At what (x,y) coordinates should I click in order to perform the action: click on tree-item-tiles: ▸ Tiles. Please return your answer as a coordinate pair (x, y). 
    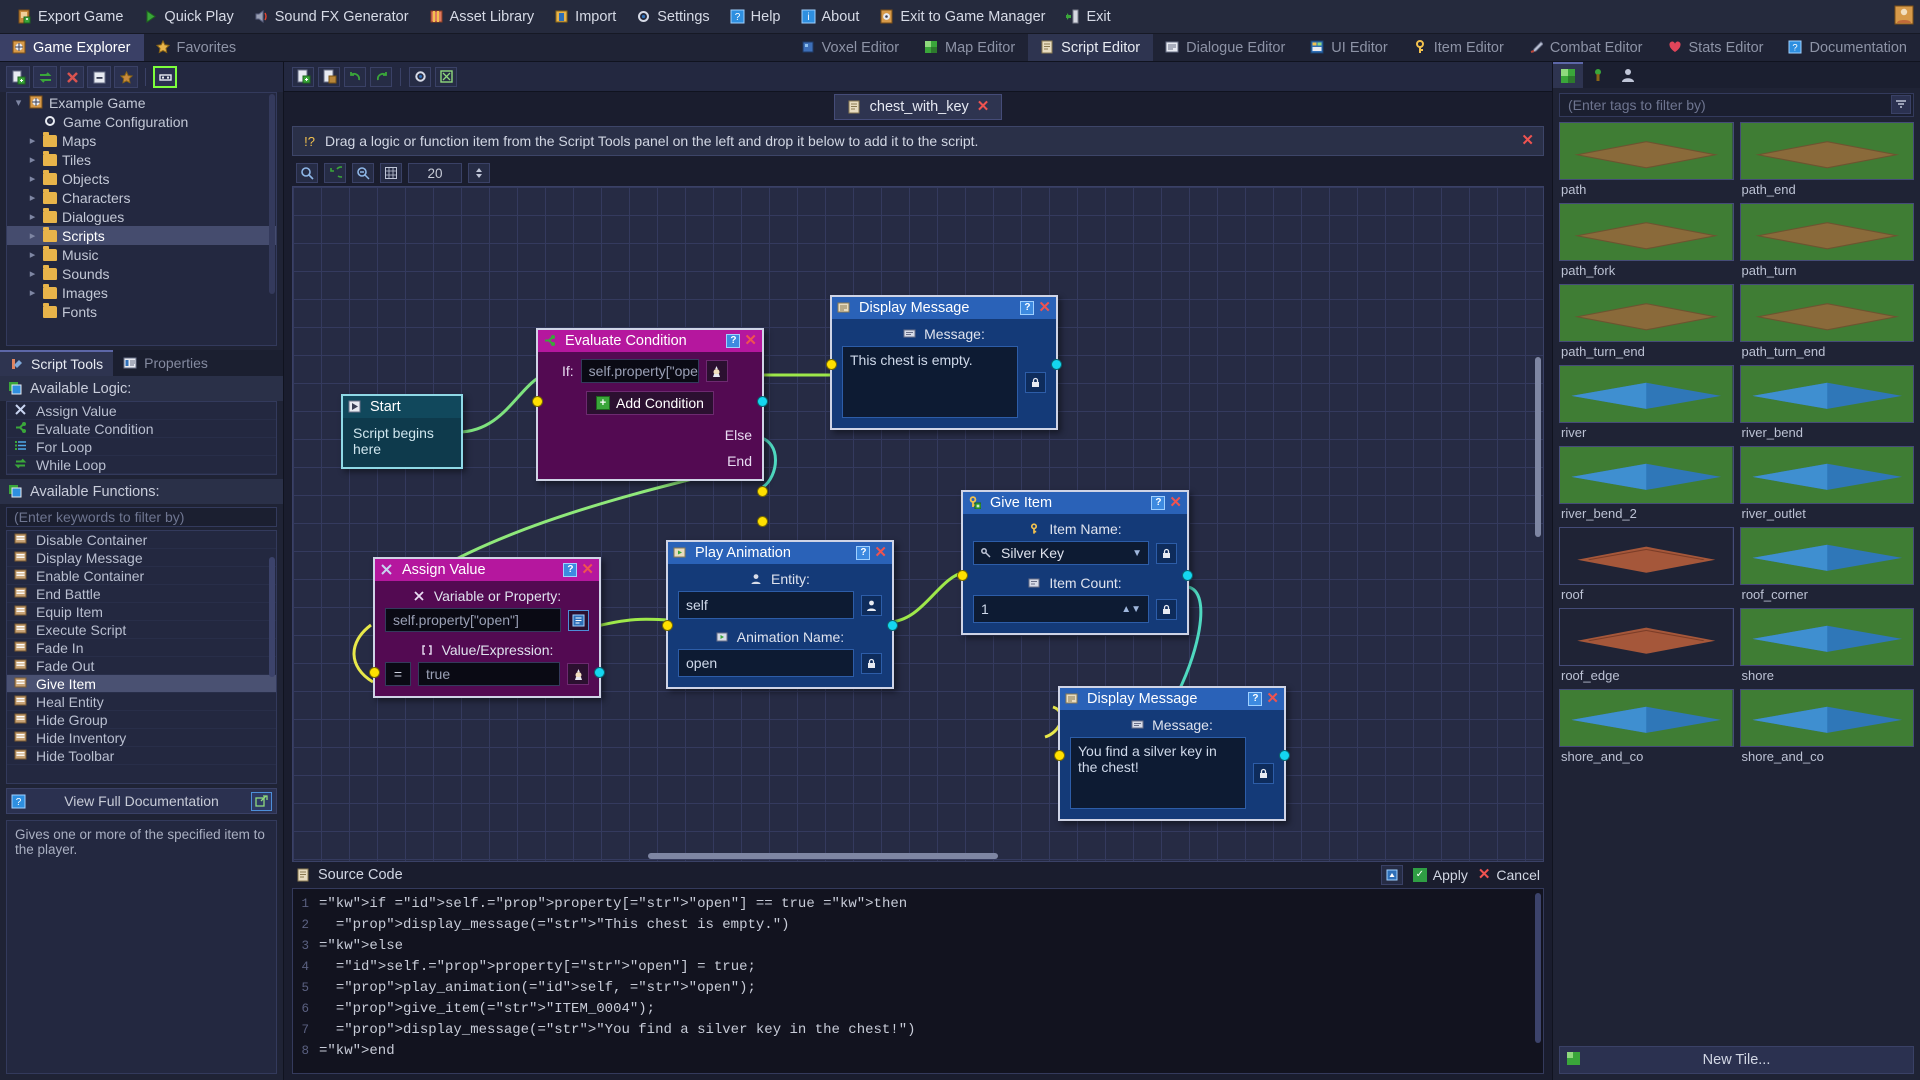
    Looking at the image, I should click on (141, 159).